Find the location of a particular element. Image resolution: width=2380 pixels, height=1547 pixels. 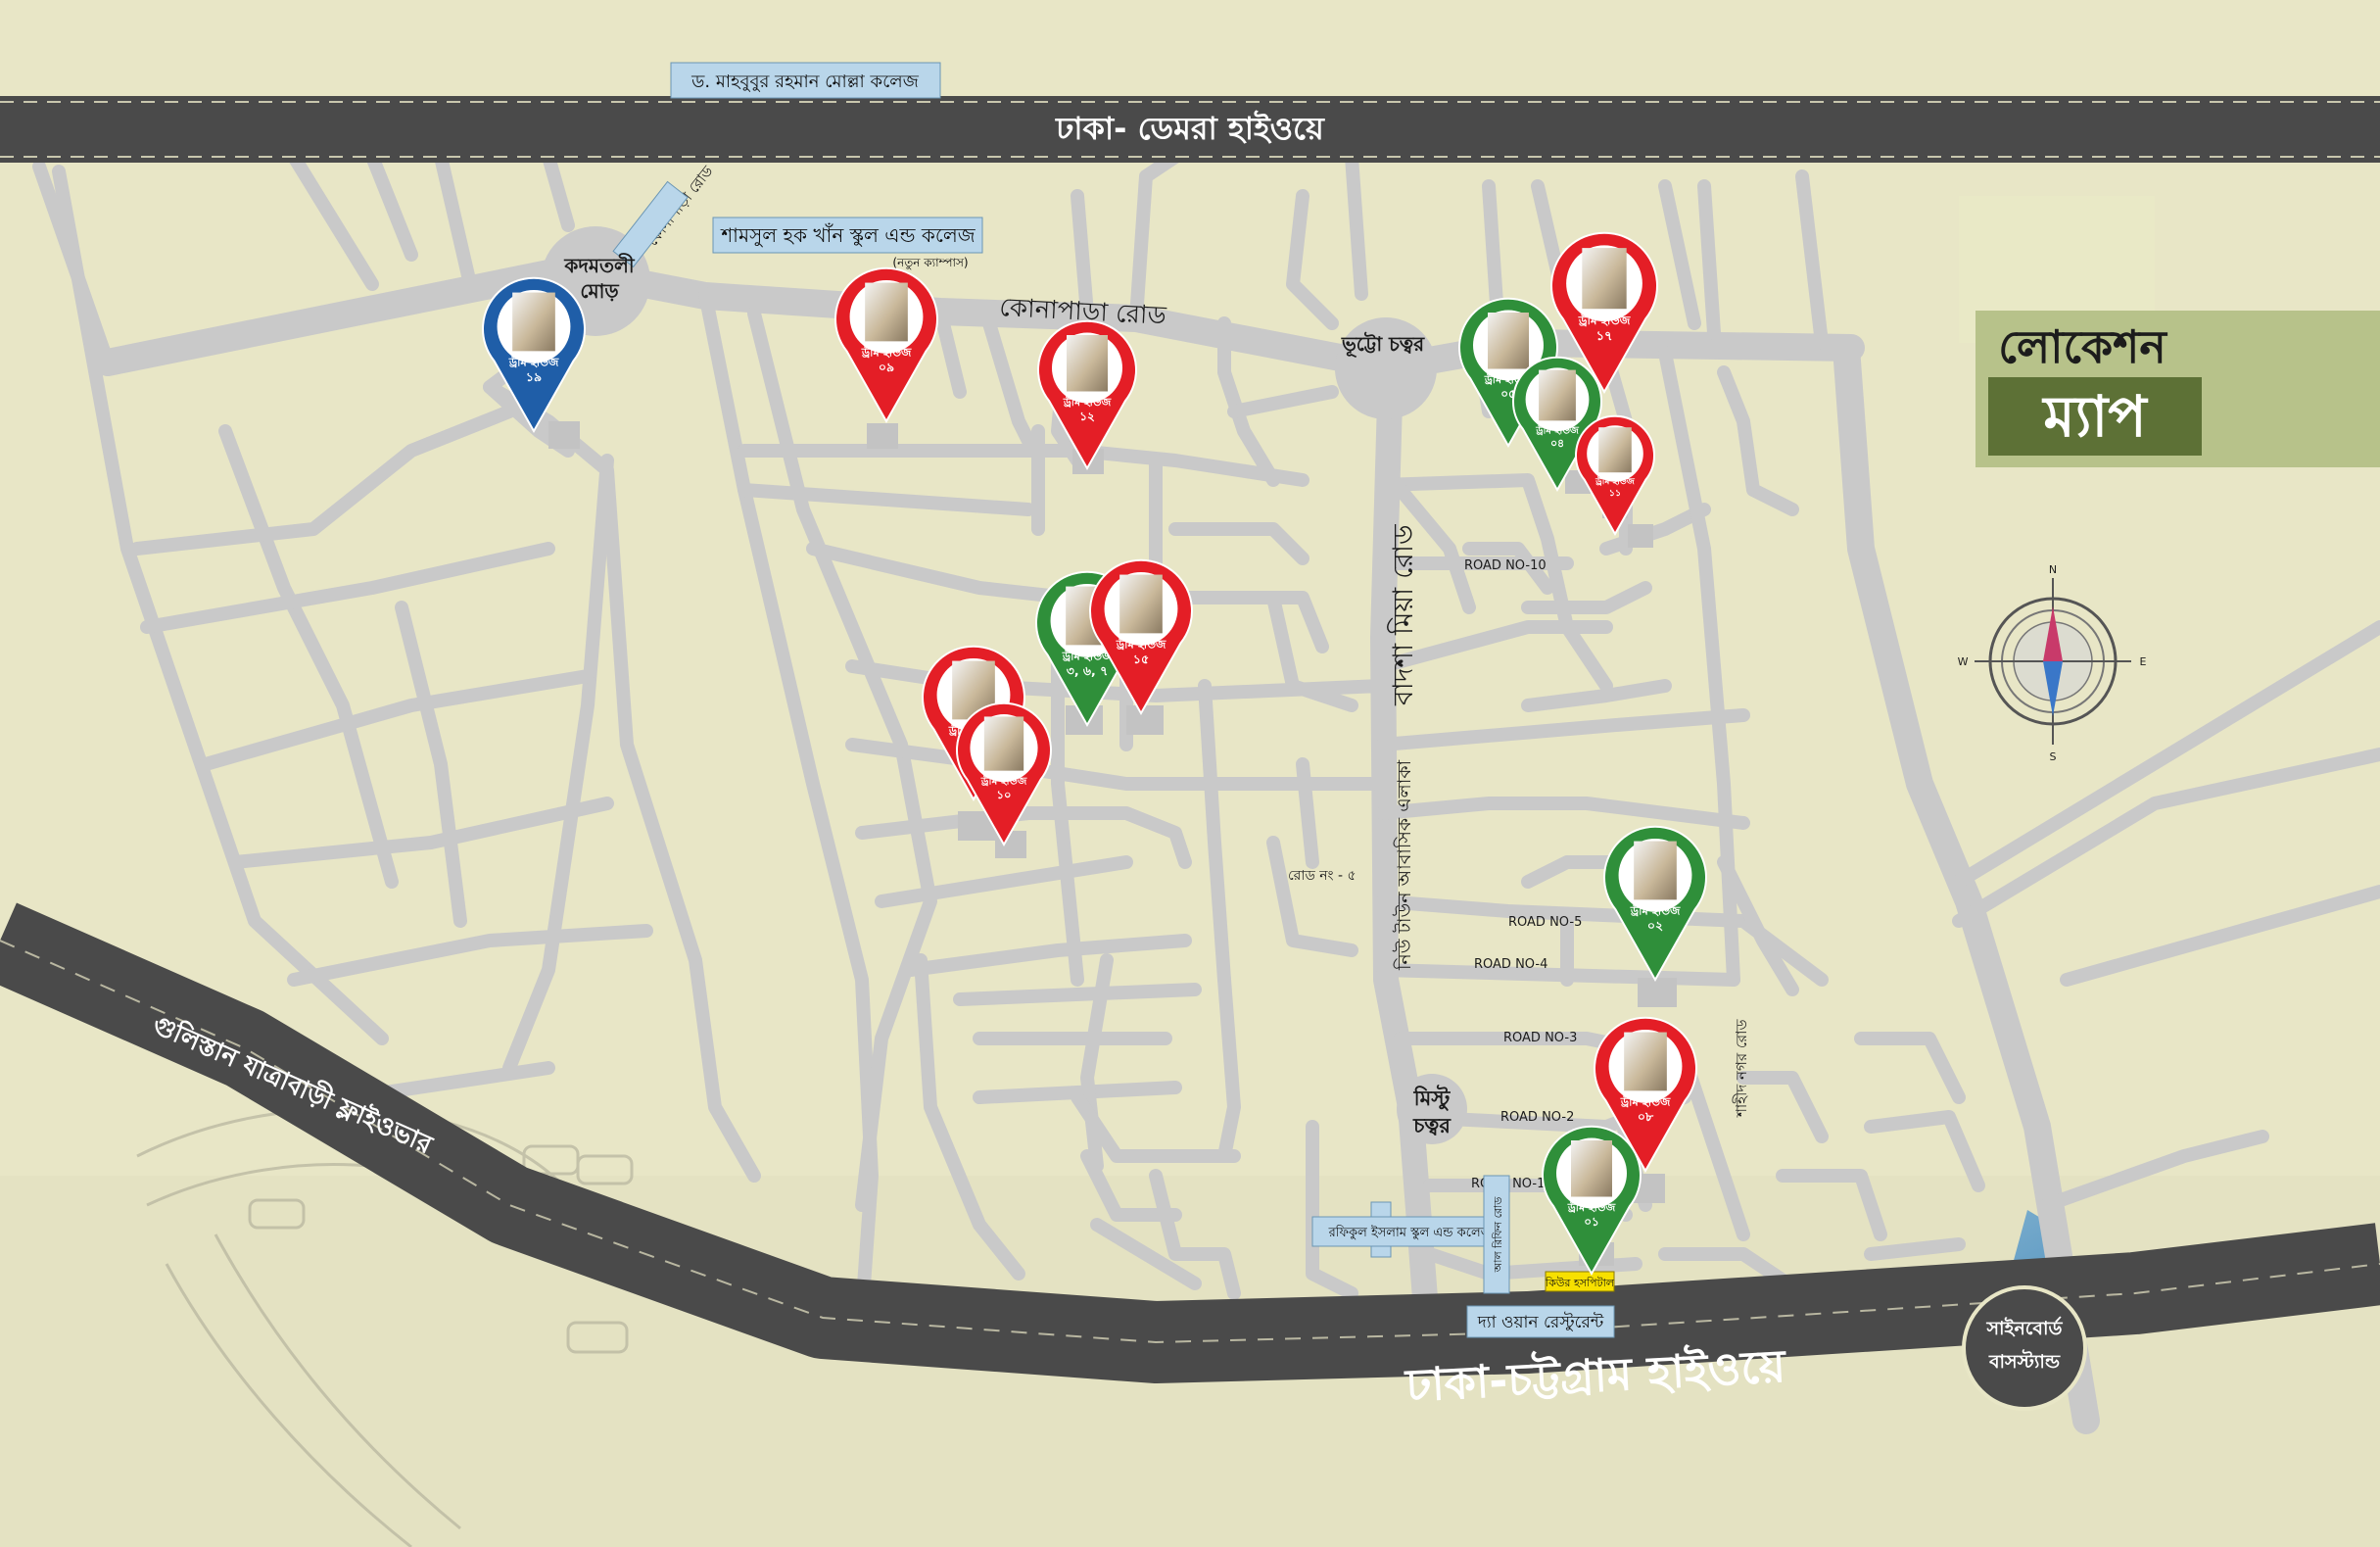

hospital-box: কিউর হসপিটাল is located at coordinates (1580, 1281).